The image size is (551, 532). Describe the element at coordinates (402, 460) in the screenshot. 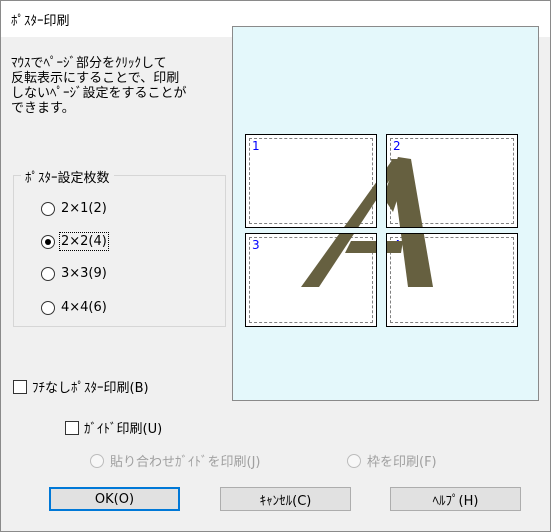

I see `print-frame-label: 枠を印刷(F)` at that location.